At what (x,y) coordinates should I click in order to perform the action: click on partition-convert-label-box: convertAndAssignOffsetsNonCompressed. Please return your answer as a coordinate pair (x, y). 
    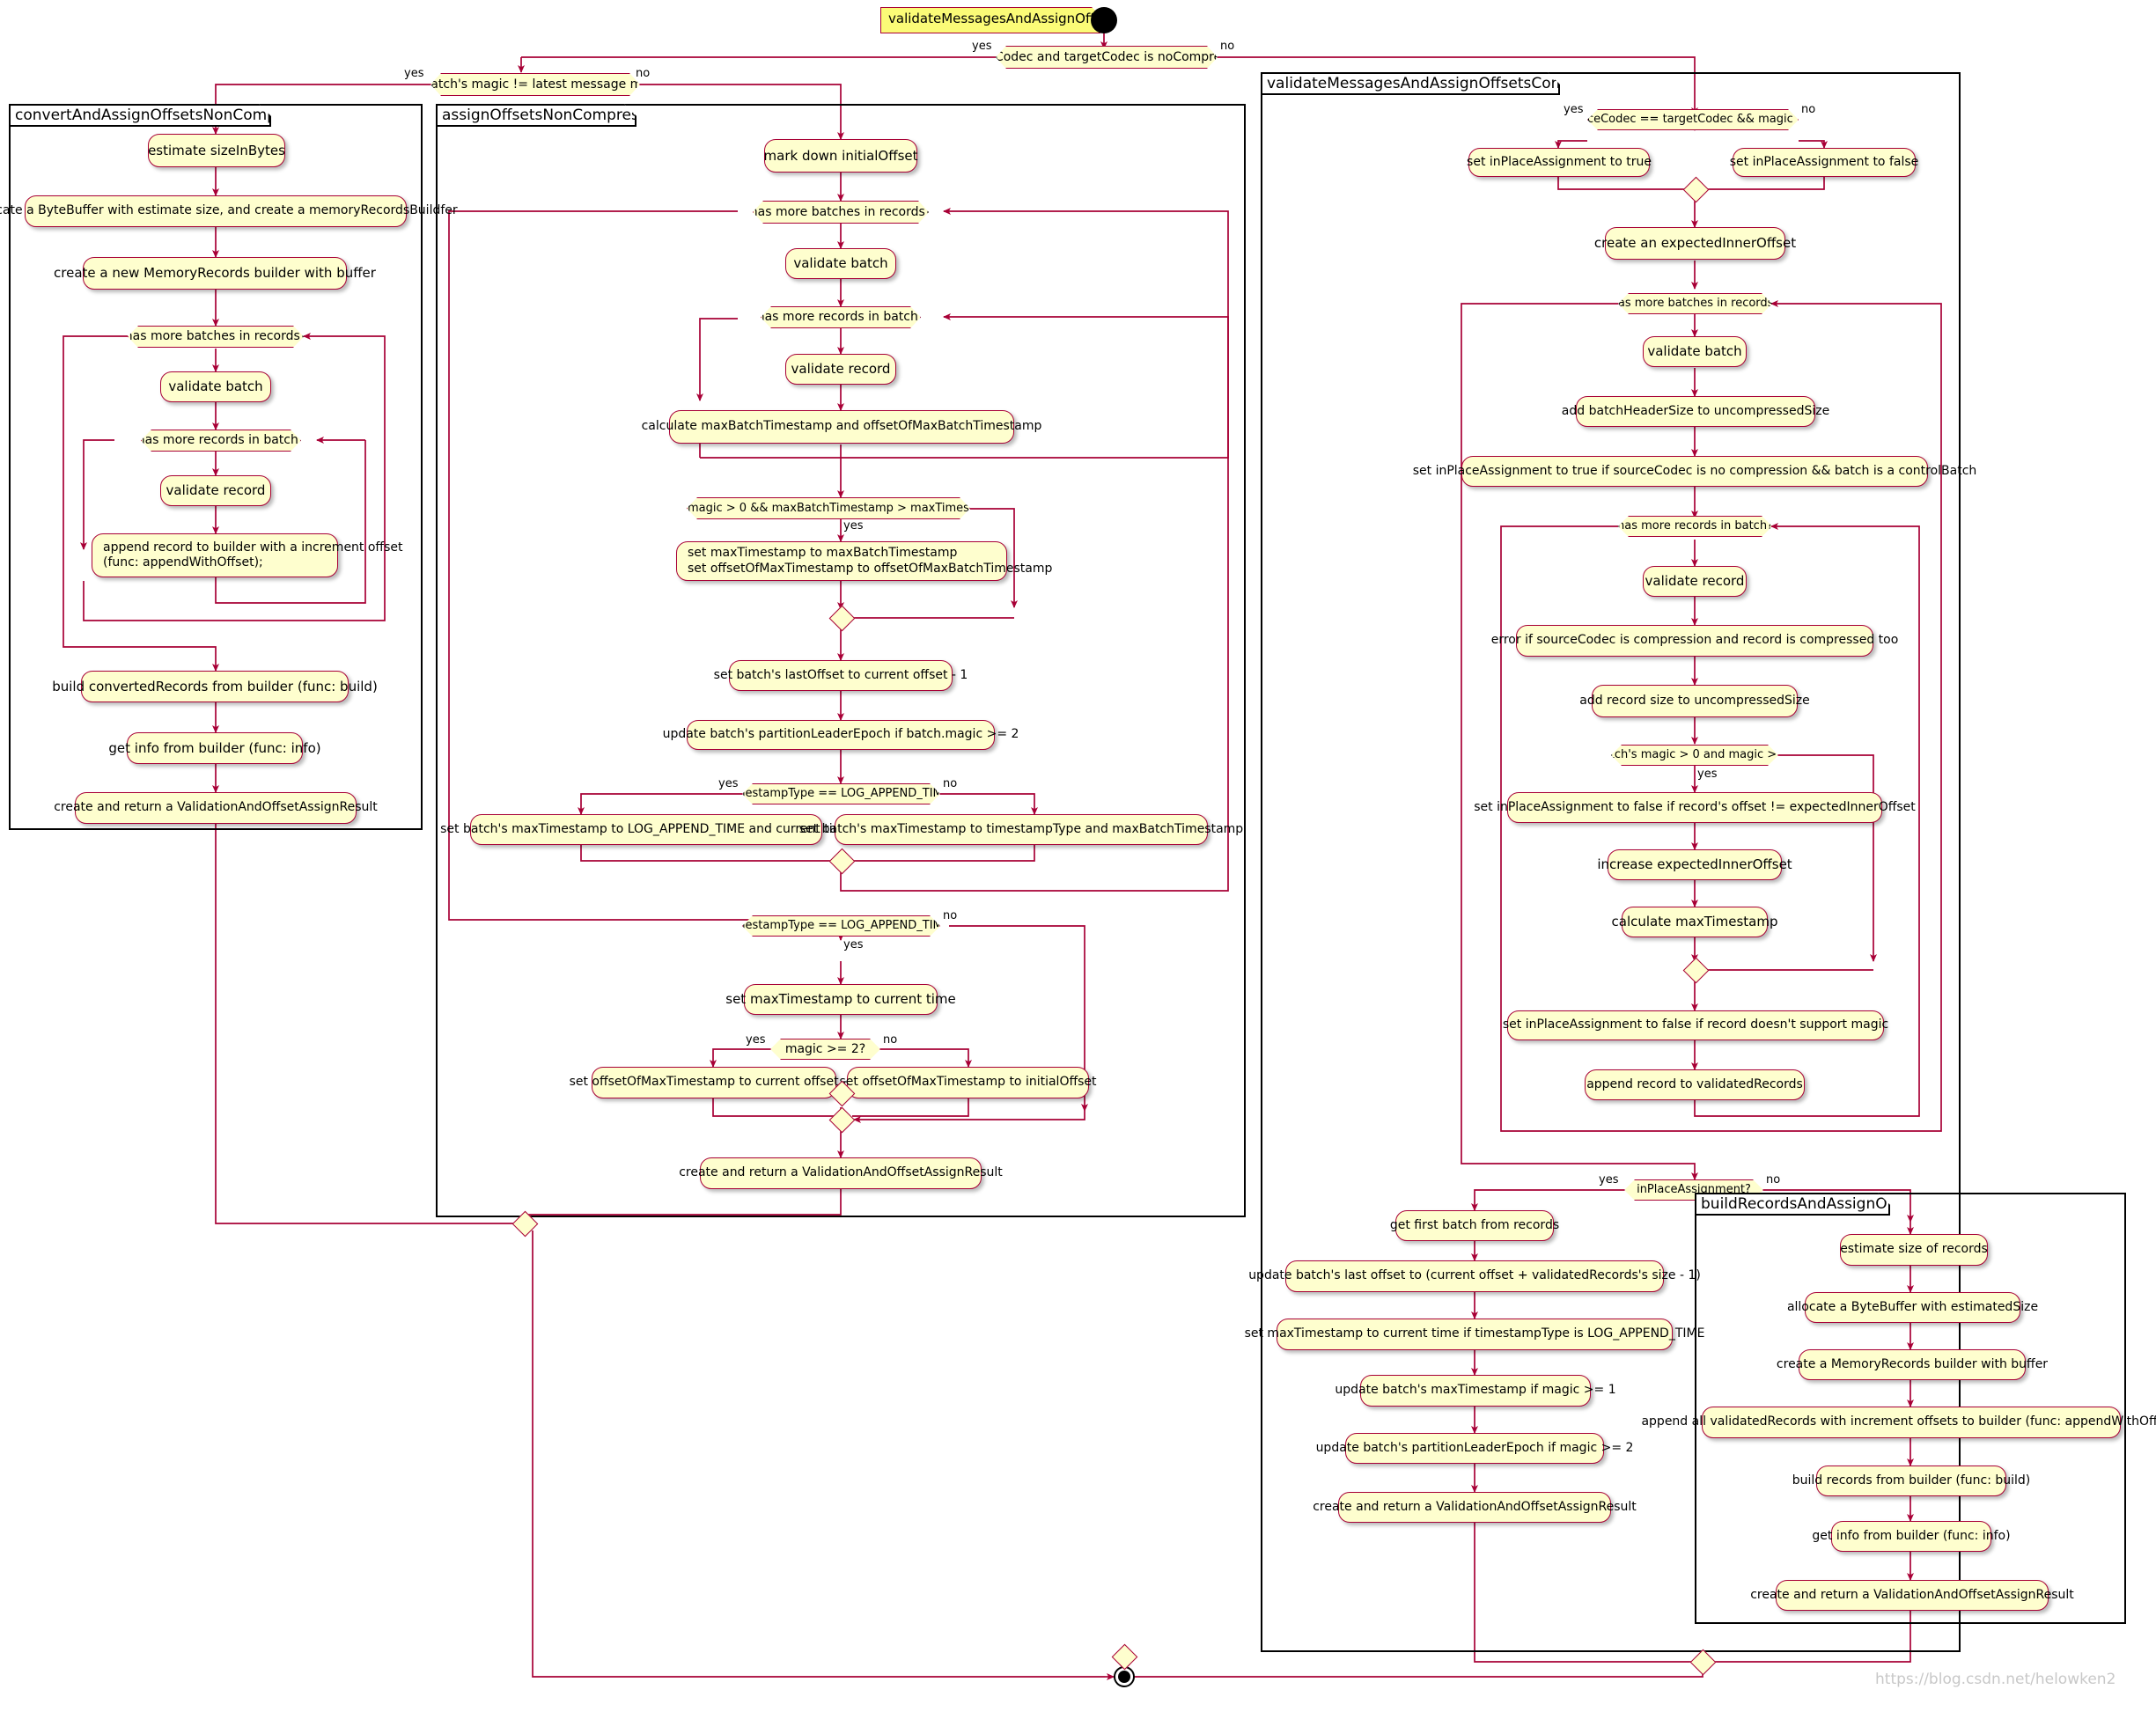
    Looking at the image, I should click on (140, 115).